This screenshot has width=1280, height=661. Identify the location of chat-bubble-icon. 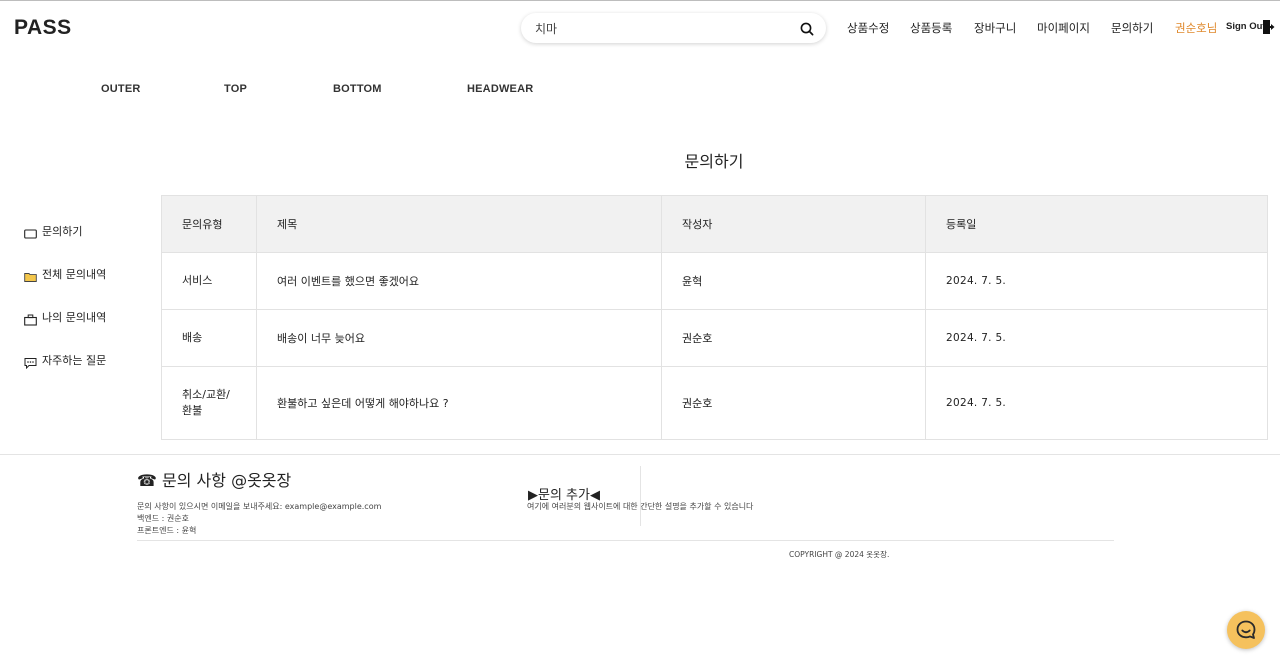
(30, 362).